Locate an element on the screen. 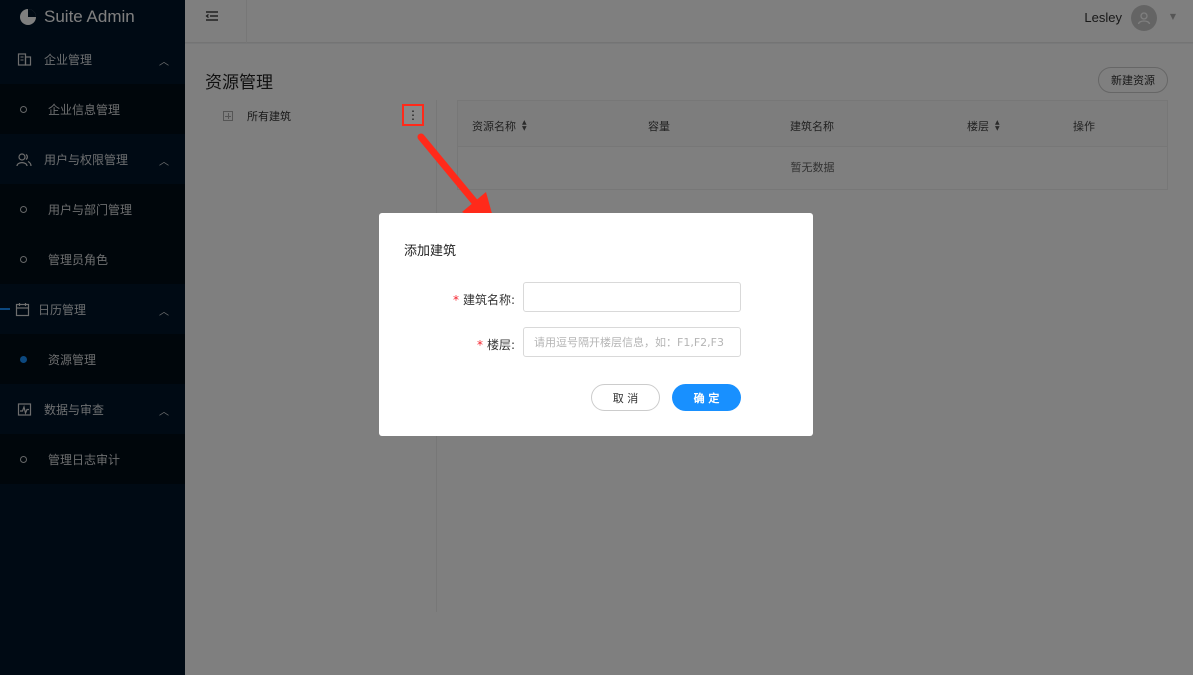  more-options-icon: ⋮ is located at coordinates (413, 115).